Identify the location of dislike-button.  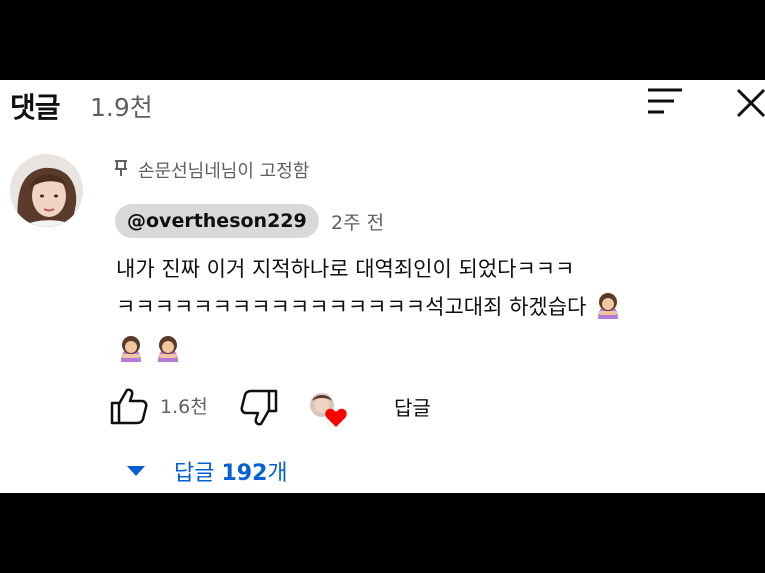
(259, 407).